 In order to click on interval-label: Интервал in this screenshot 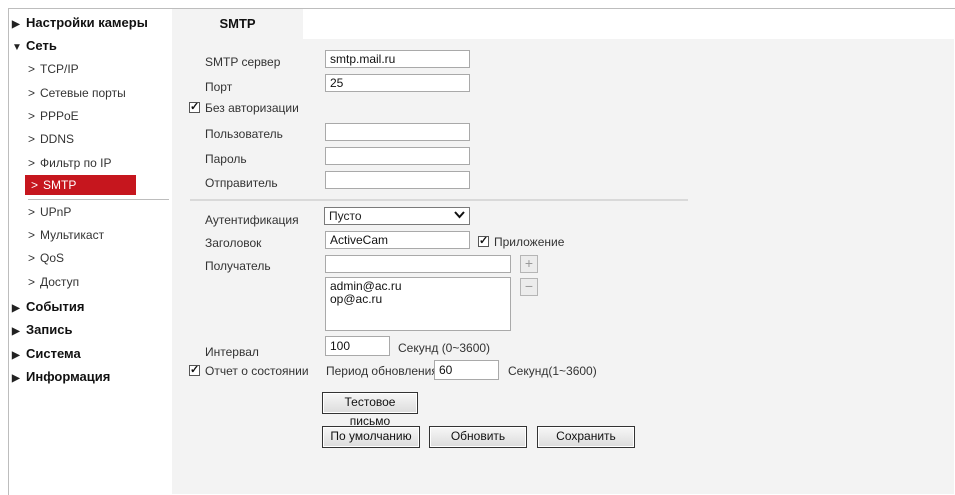, I will do `click(232, 352)`.